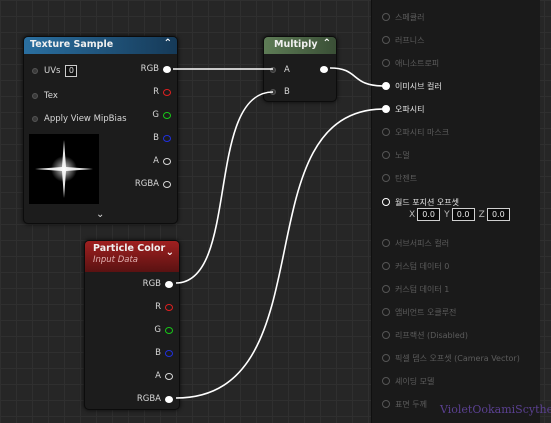 This screenshot has width=551, height=423. I want to click on output-pin-opacity: 오파시티, so click(398, 109).